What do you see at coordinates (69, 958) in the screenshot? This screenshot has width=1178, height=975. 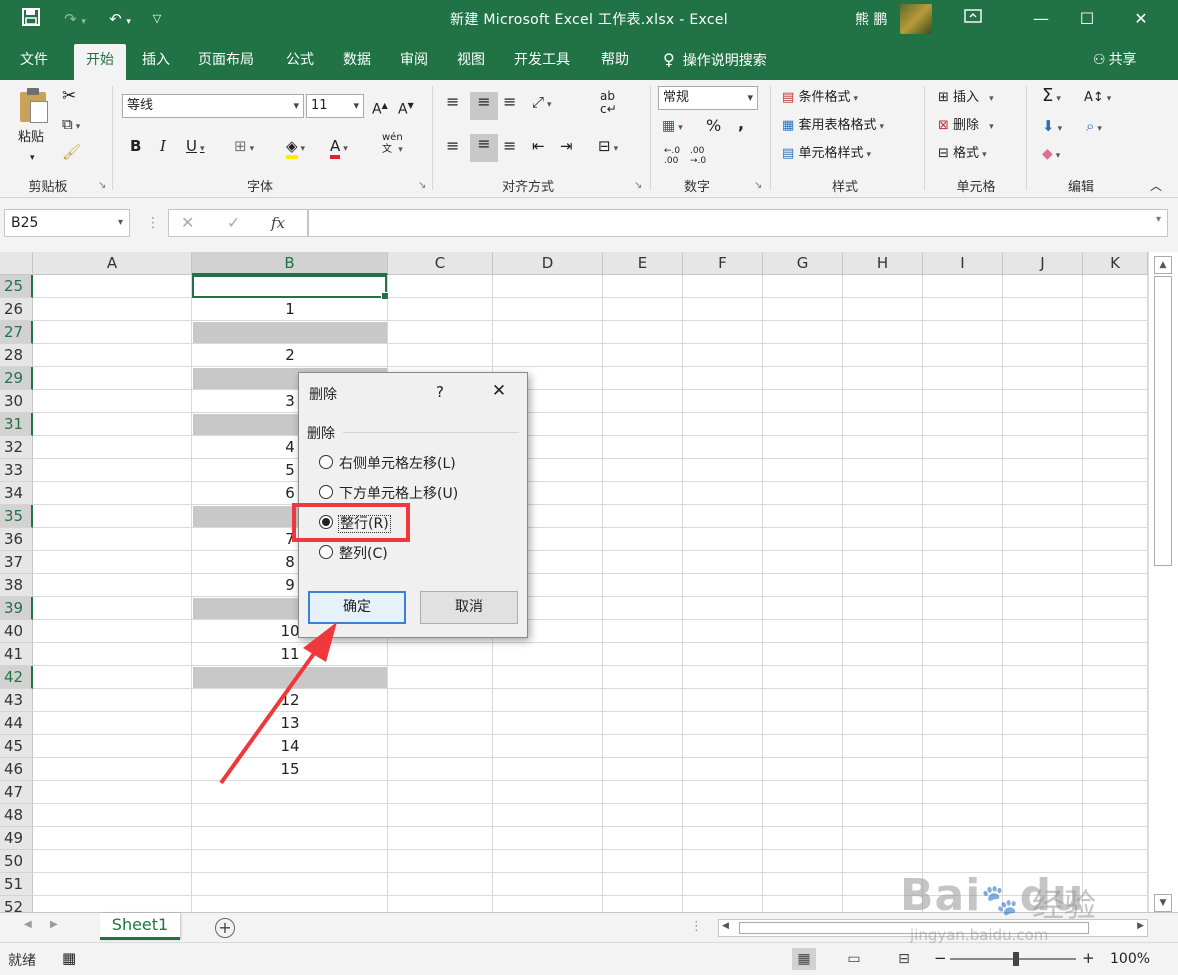 I see `macro-record-icon: ▦` at bounding box center [69, 958].